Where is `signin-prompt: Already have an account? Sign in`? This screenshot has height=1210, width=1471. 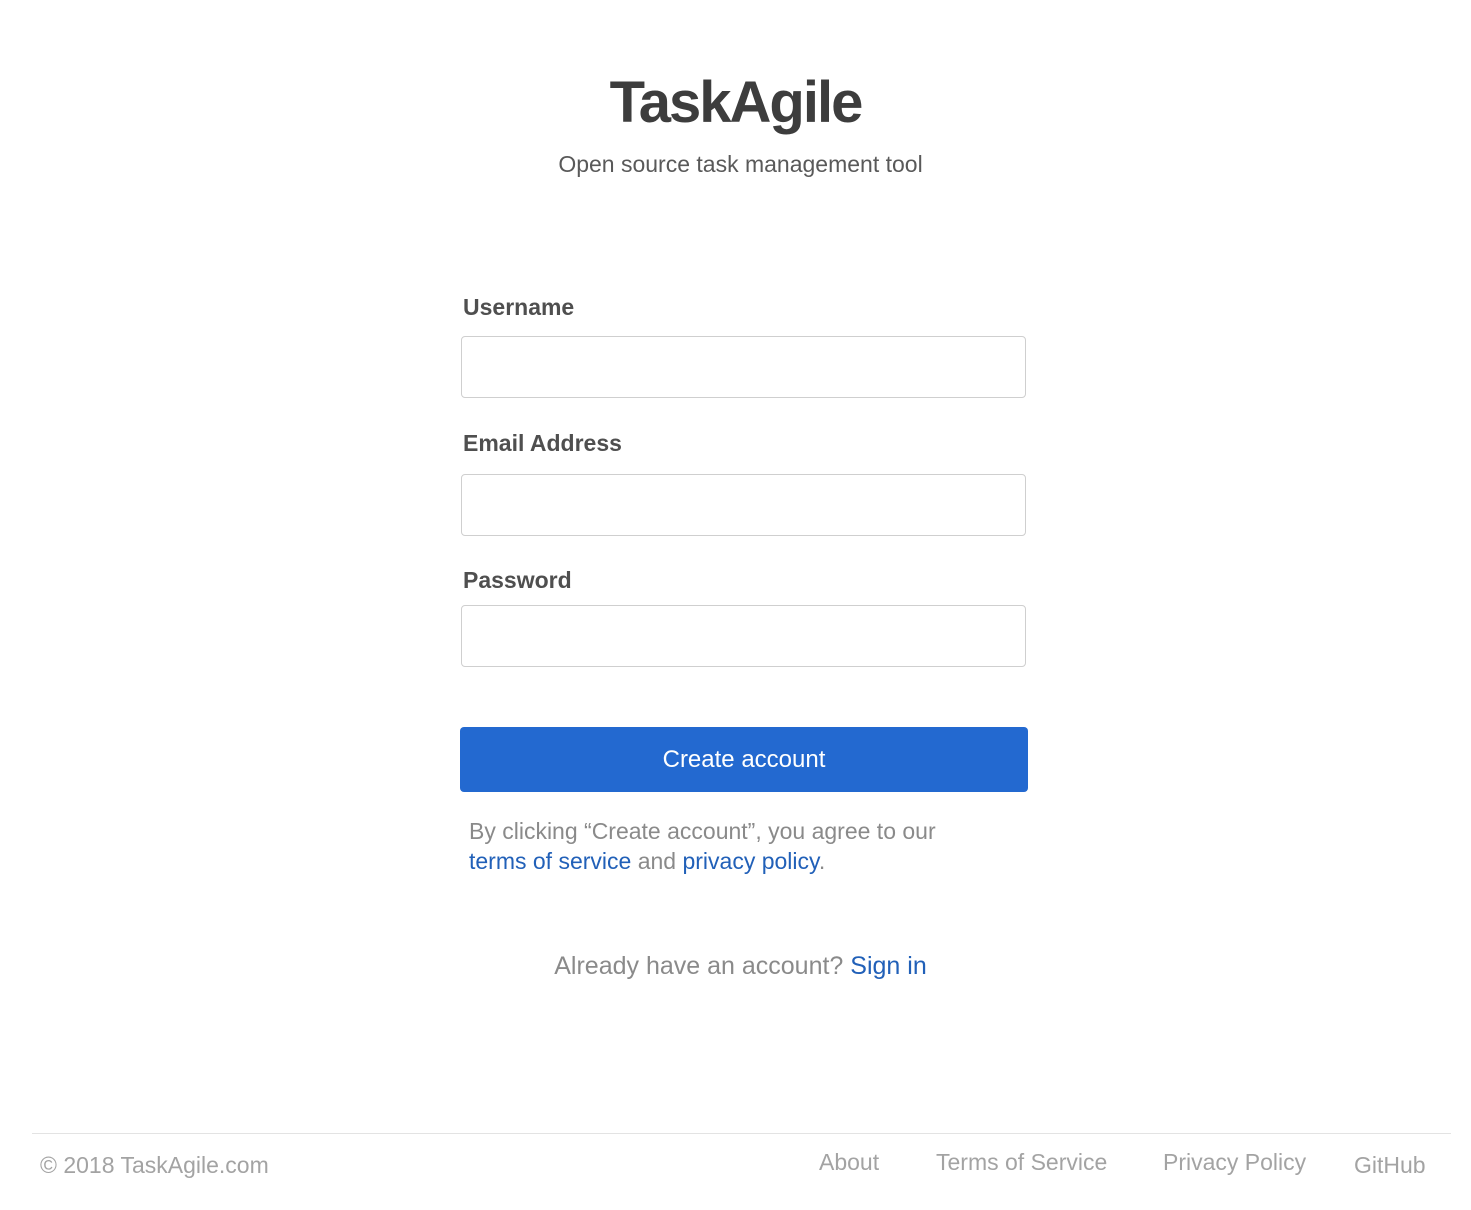 signin-prompt: Already have an account? Sign in is located at coordinates (735, 966).